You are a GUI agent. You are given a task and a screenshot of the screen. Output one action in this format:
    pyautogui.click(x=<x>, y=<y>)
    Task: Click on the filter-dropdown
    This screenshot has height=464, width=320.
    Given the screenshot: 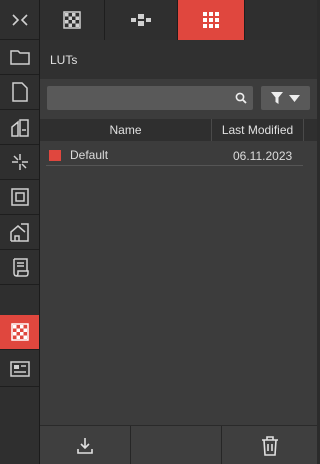 What is the action you would take?
    pyautogui.click(x=285, y=98)
    